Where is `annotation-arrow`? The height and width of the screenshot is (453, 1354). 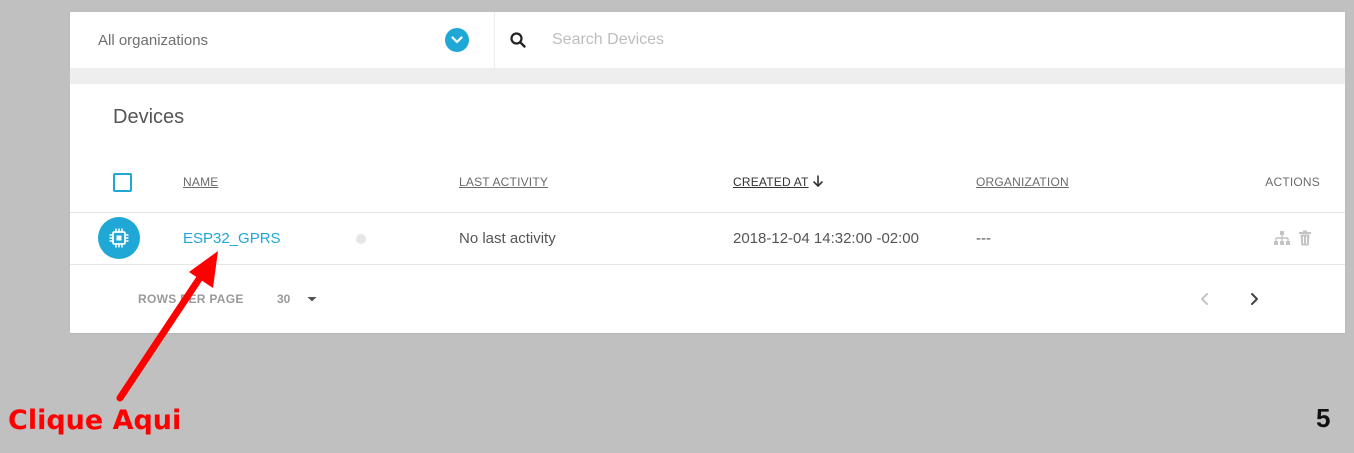
annotation-arrow is located at coordinates (167, 326).